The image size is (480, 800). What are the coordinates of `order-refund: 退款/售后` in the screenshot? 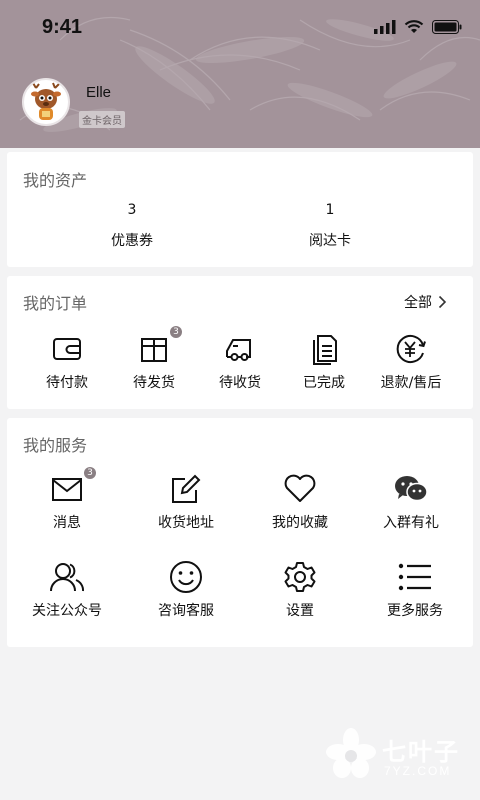 It's located at (411, 362).